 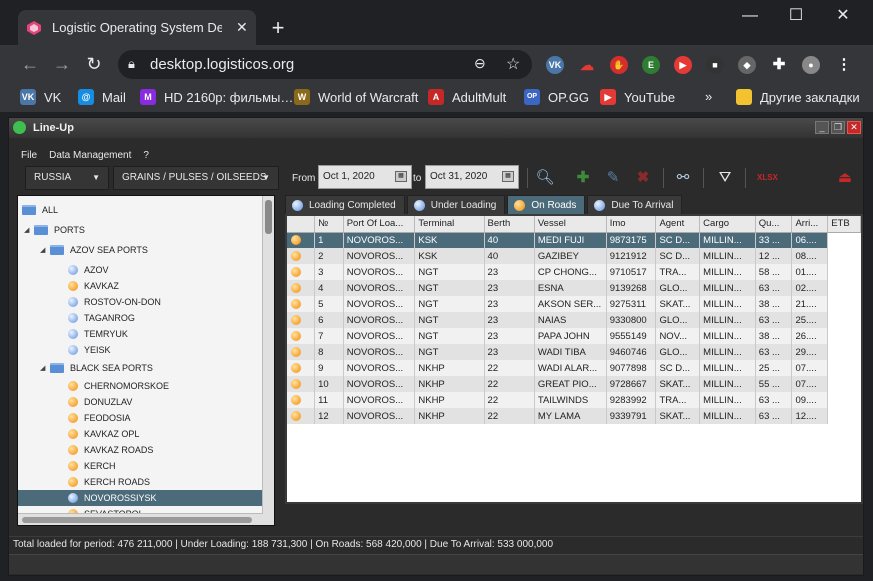 I want to click on search-icon: ⊖, so click(x=480, y=63).